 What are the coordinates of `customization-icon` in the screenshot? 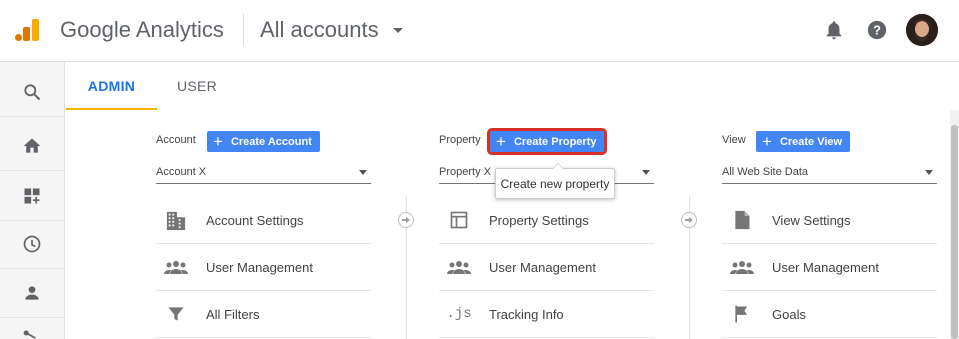 It's located at (32, 196).